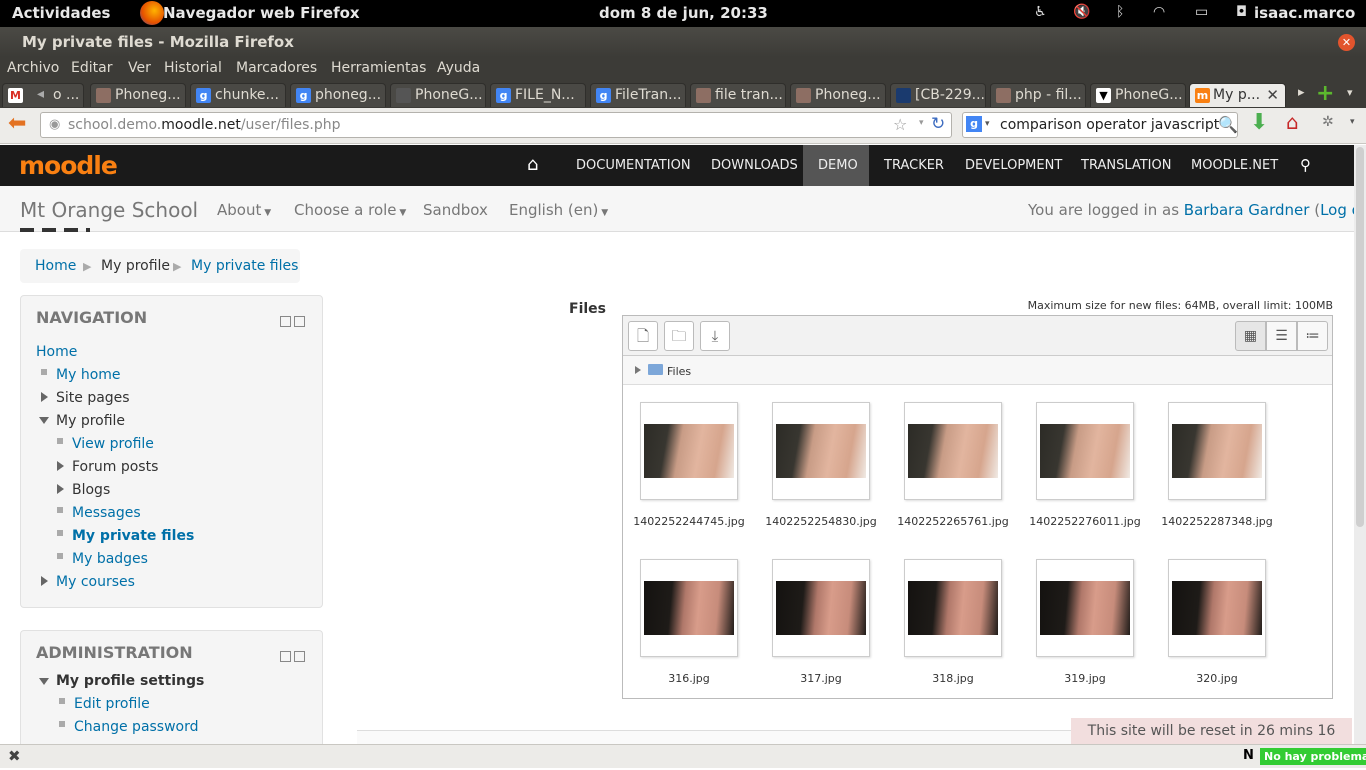  What do you see at coordinates (95, 582) in the screenshot?
I see `nav-my-courses: My courses` at bounding box center [95, 582].